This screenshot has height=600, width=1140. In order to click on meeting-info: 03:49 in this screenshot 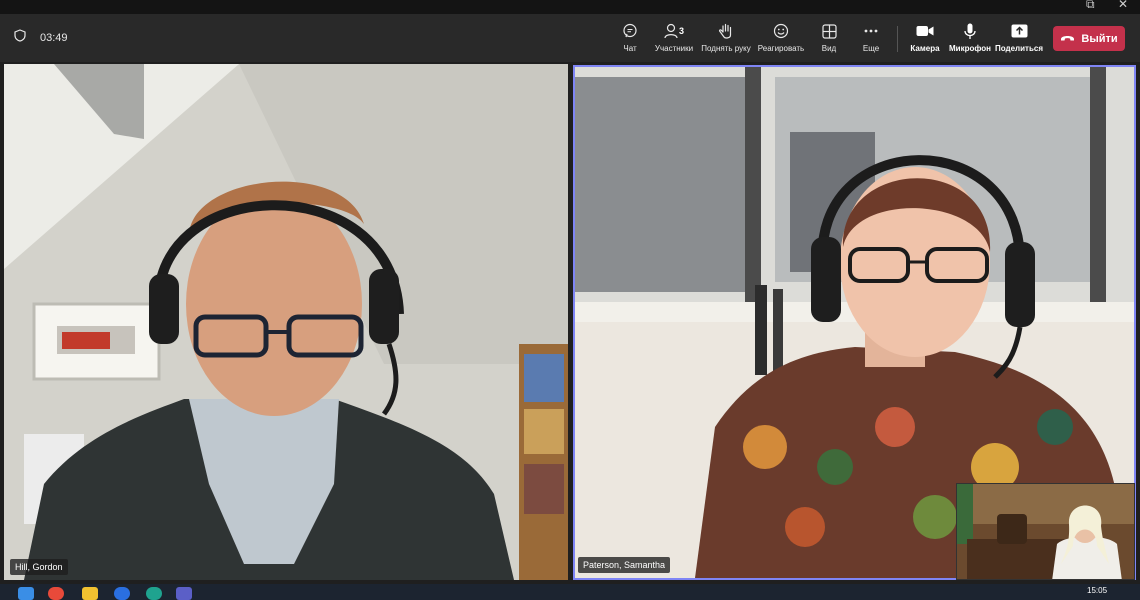, I will do `click(41, 38)`.